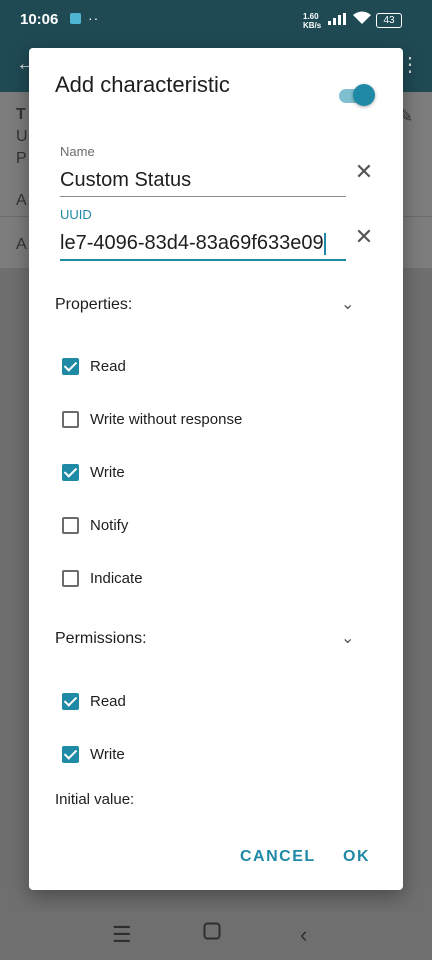 The image size is (432, 960). What do you see at coordinates (278, 857) in the screenshot?
I see `cancel-button: CANCEL` at bounding box center [278, 857].